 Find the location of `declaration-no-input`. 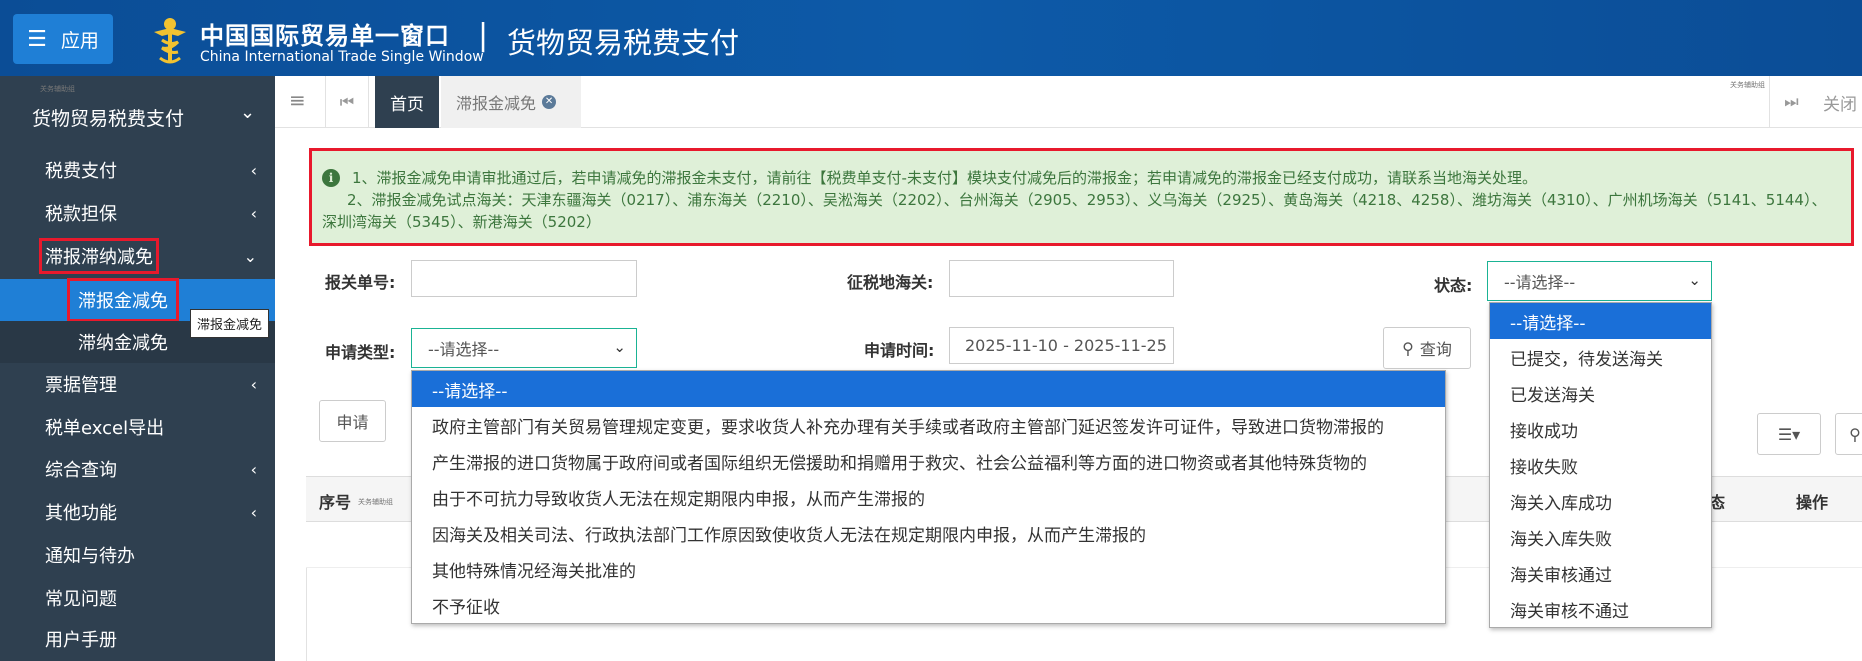

declaration-no-input is located at coordinates (524, 278).